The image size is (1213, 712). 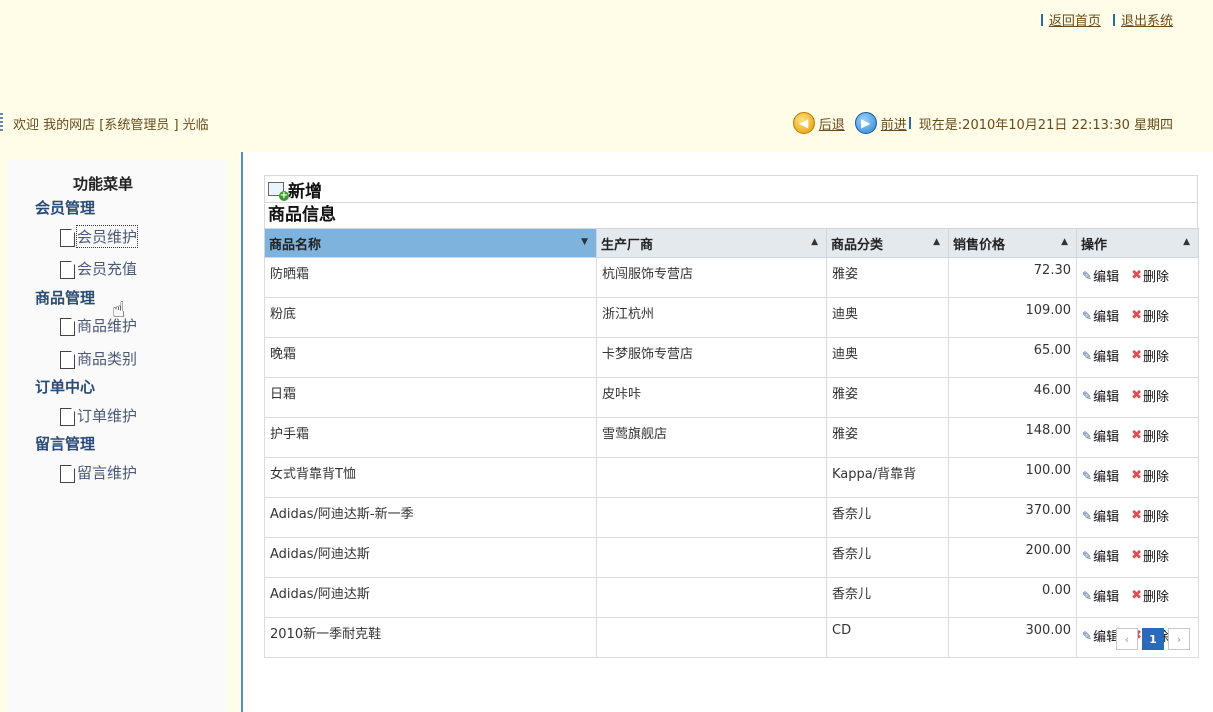 I want to click on group-orders: 订单中心, so click(x=65, y=386).